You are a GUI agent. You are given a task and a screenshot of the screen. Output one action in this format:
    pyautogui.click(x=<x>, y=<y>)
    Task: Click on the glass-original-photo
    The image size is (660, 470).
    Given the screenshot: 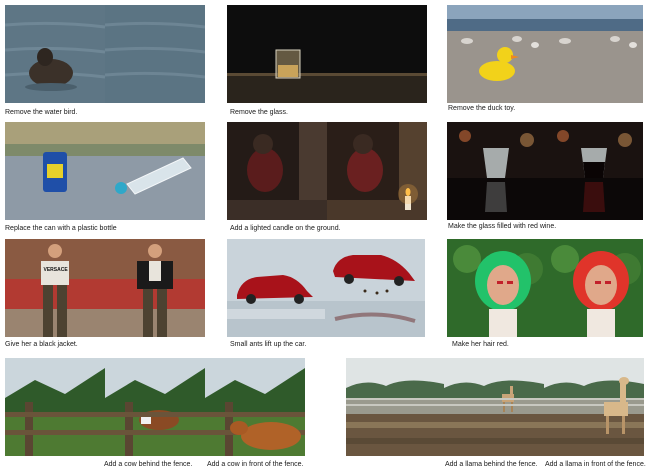 What is the action you would take?
    pyautogui.click(x=277, y=54)
    